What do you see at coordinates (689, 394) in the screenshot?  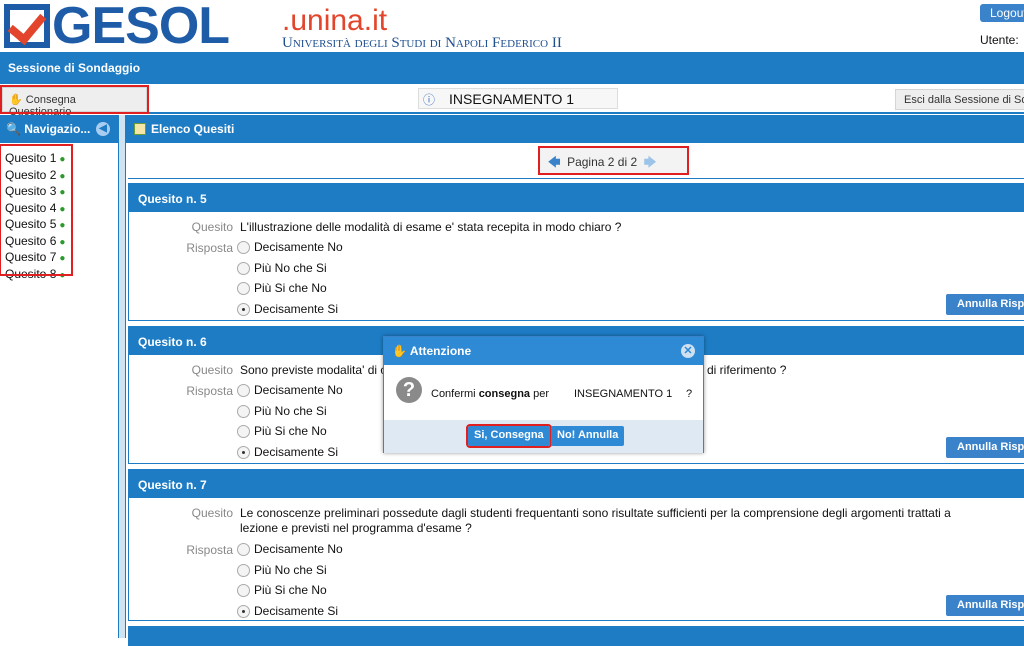 I see `dialog-question-mark: ?` at bounding box center [689, 394].